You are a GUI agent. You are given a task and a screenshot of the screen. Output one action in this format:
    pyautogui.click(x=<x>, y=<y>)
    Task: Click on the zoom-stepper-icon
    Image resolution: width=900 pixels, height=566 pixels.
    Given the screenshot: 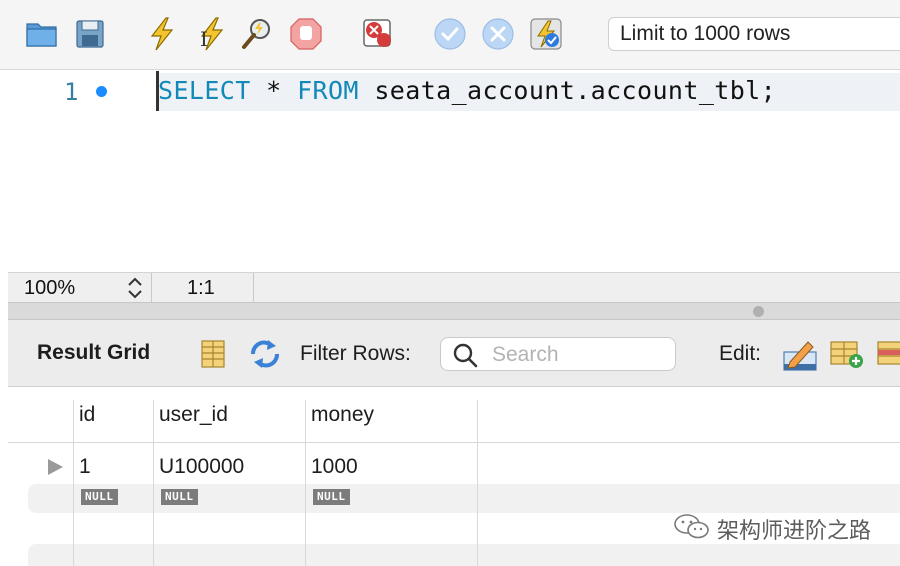 What is the action you would take?
    pyautogui.click(x=135, y=288)
    